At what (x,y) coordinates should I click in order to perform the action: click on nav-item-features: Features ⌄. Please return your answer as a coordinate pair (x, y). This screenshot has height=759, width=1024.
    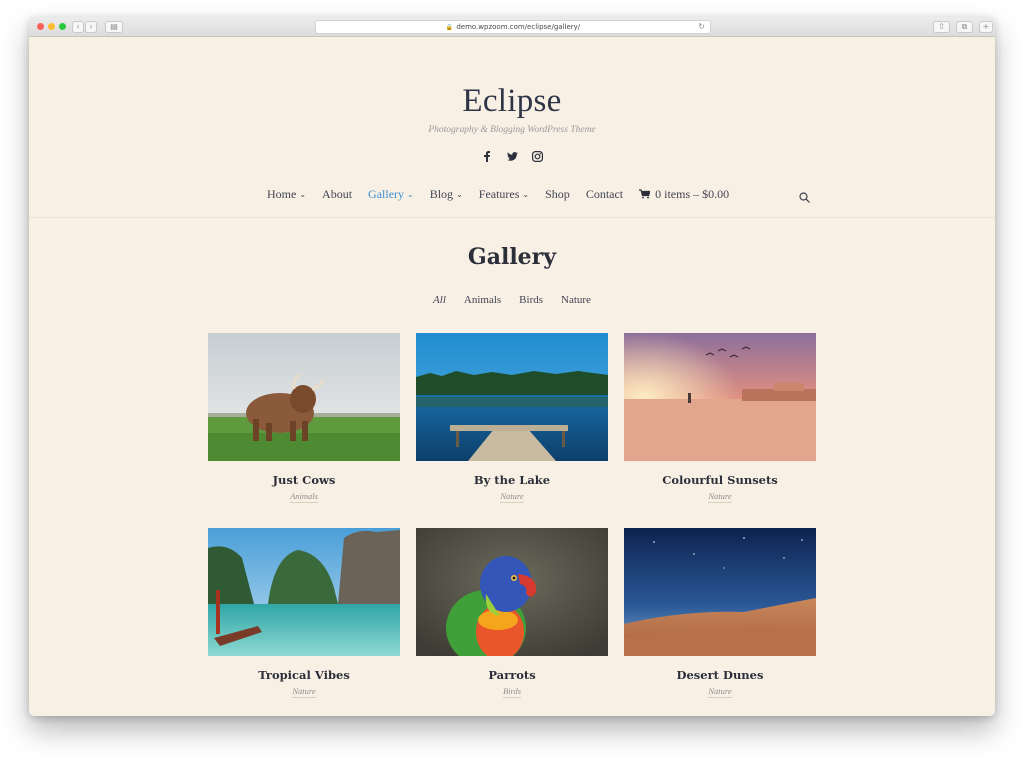
    Looking at the image, I should click on (504, 194).